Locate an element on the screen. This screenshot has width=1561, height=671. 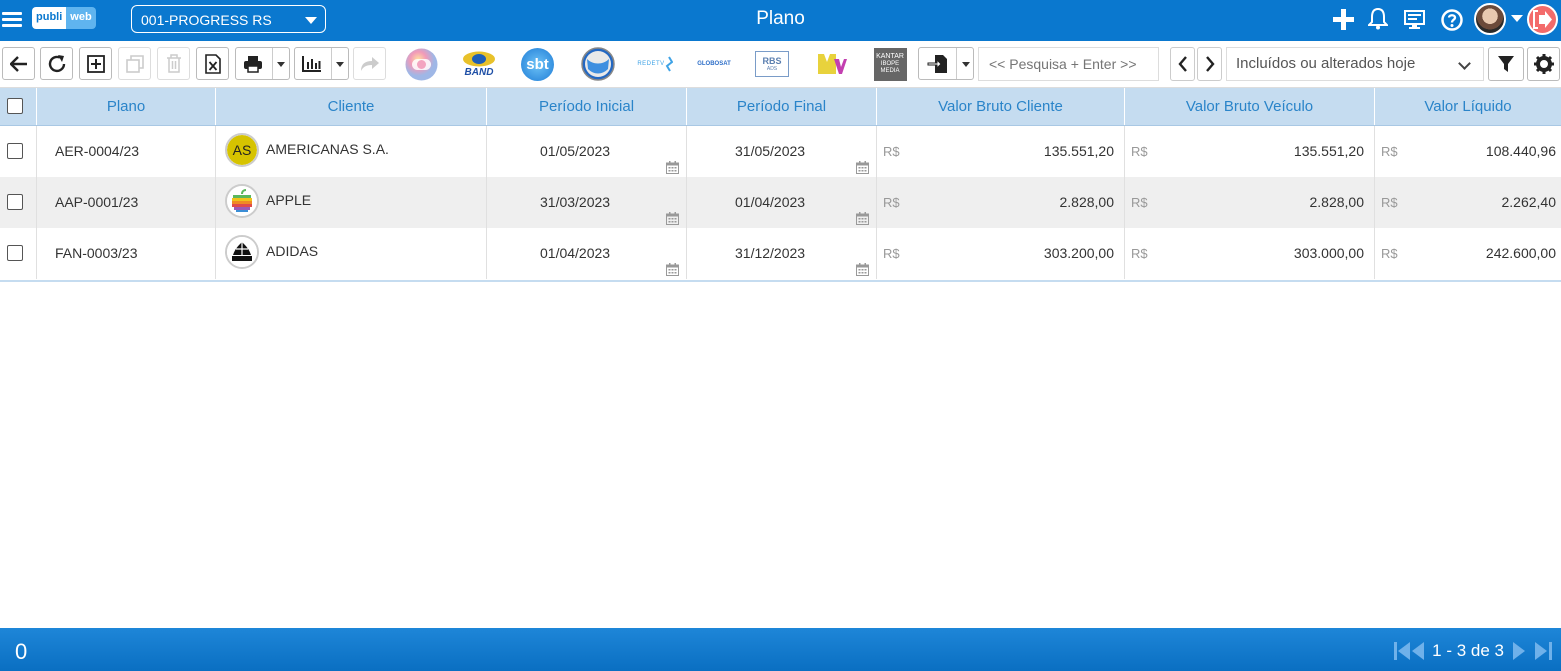
end-date: 31/05/2023 is located at coordinates (770, 151).